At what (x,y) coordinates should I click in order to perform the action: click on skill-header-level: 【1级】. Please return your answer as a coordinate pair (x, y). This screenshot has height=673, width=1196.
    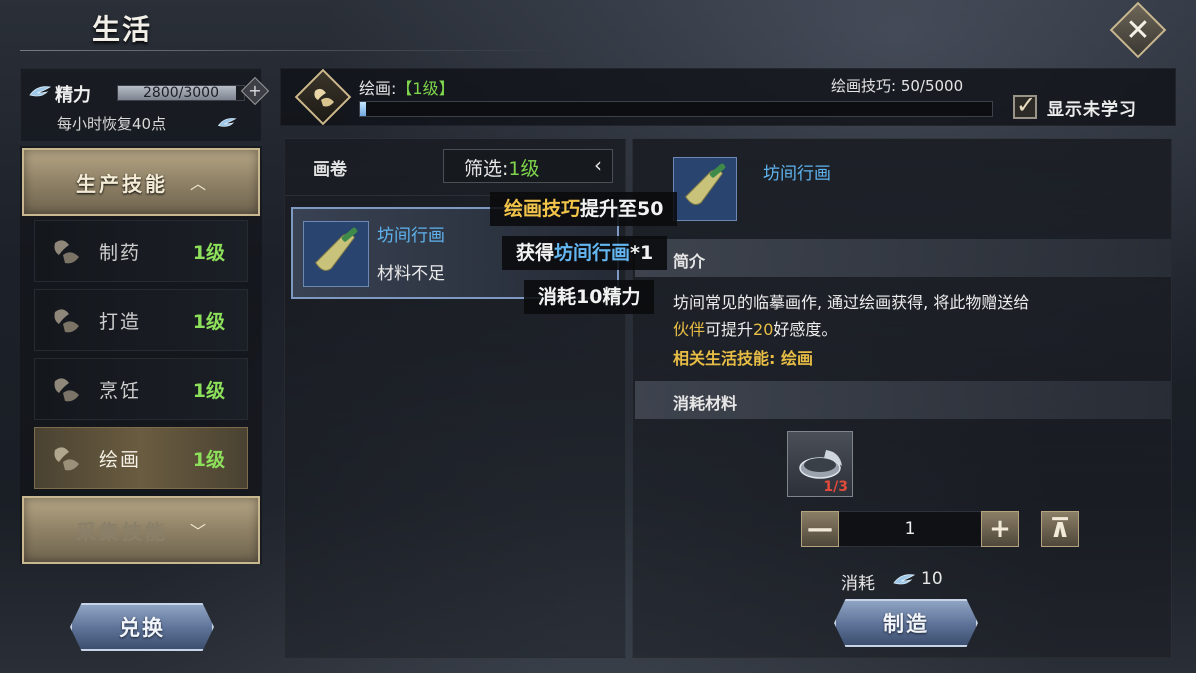
    Looking at the image, I should click on (425, 88).